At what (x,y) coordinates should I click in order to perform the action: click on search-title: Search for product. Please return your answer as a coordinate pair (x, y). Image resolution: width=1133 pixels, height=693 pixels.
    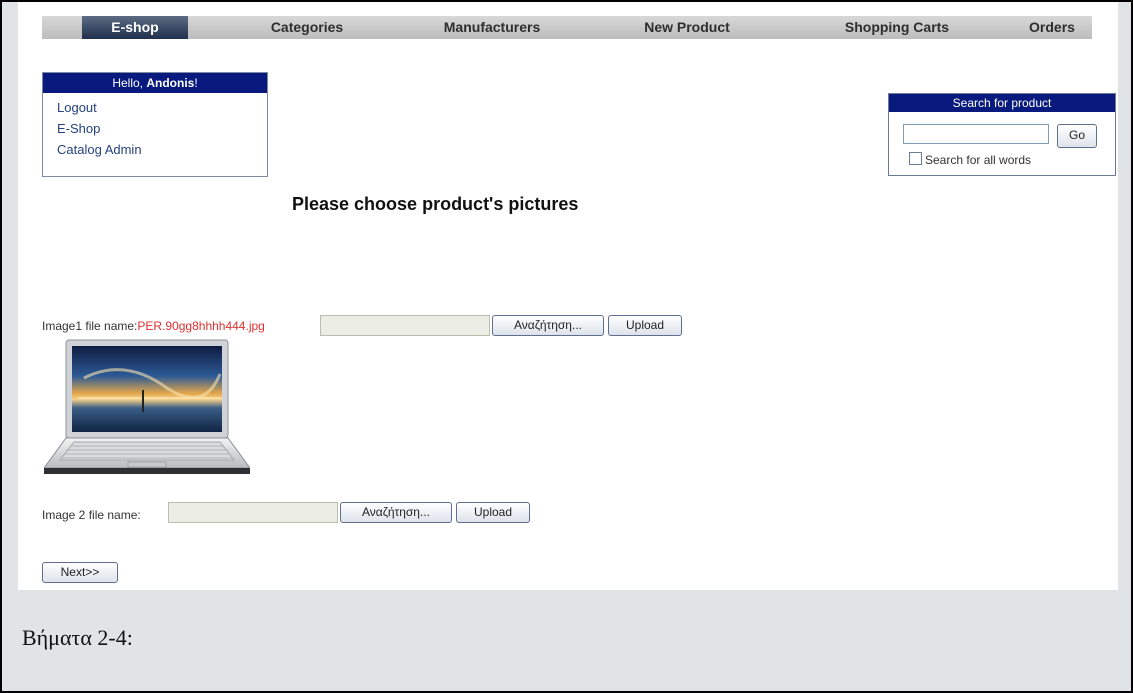
    Looking at the image, I should click on (1002, 103).